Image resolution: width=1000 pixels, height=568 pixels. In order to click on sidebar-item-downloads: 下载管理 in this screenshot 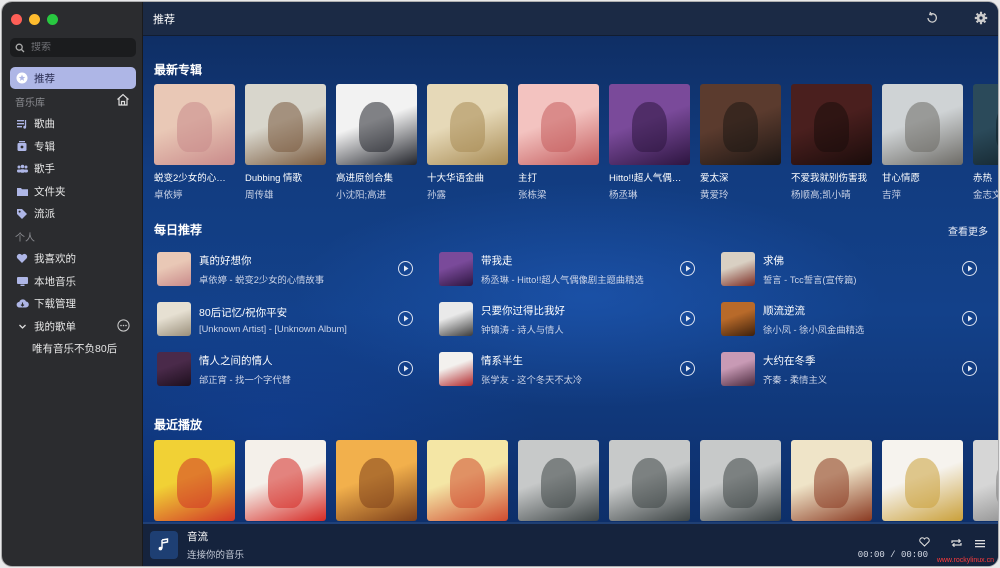, I will do `click(73, 304)`.